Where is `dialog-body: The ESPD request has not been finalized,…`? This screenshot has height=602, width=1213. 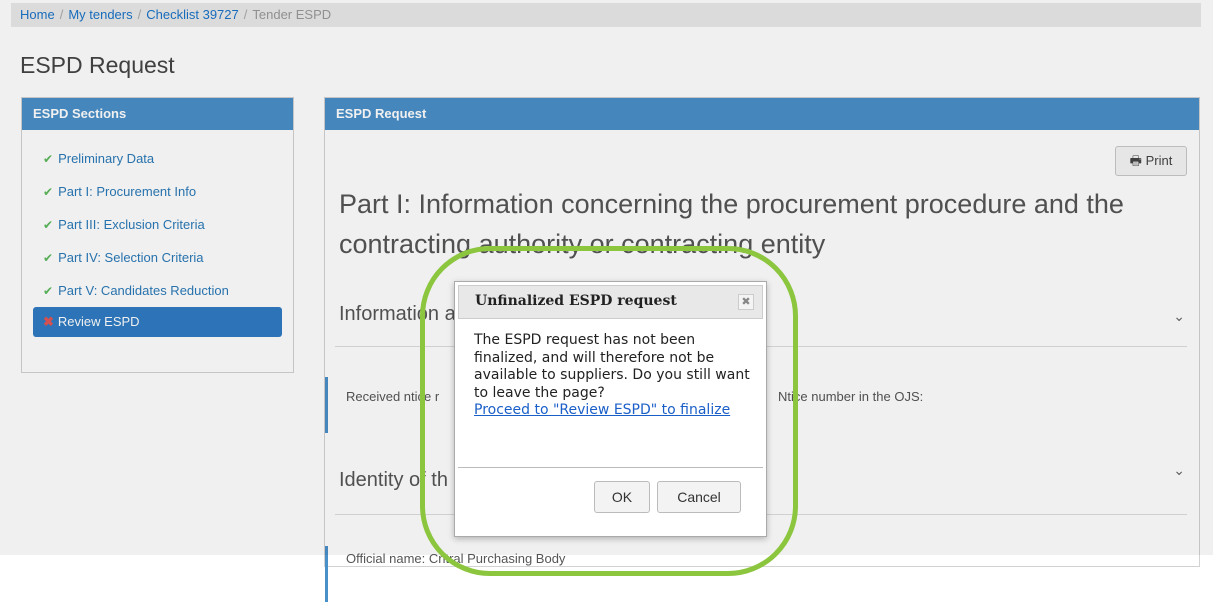 dialog-body: The ESPD request has not been finalized,… is located at coordinates (614, 376).